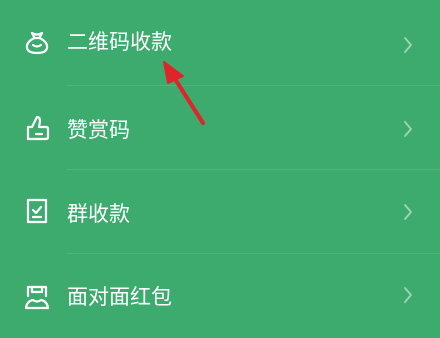 The height and width of the screenshot is (338, 440). I want to click on menu-item-label: 群收款, so click(98, 214).